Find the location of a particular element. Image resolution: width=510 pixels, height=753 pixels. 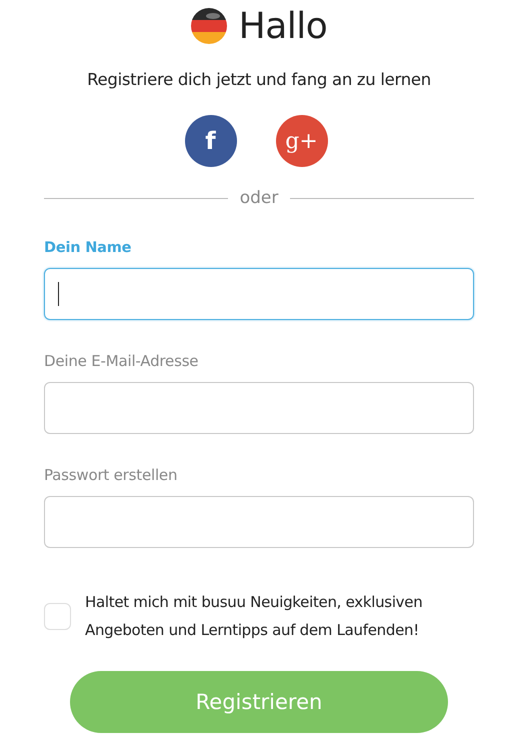

page-title: Hallo is located at coordinates (283, 26).